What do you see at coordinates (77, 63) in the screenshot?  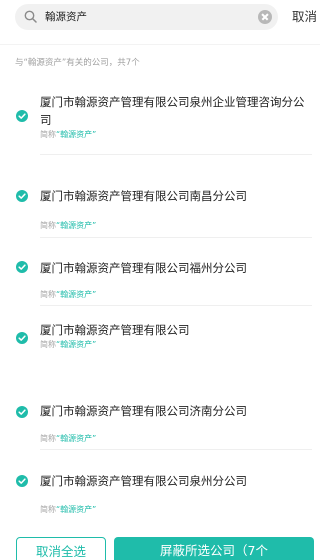 I see `result-summary: 与“翰源资产”有关的公司，共7个` at bounding box center [77, 63].